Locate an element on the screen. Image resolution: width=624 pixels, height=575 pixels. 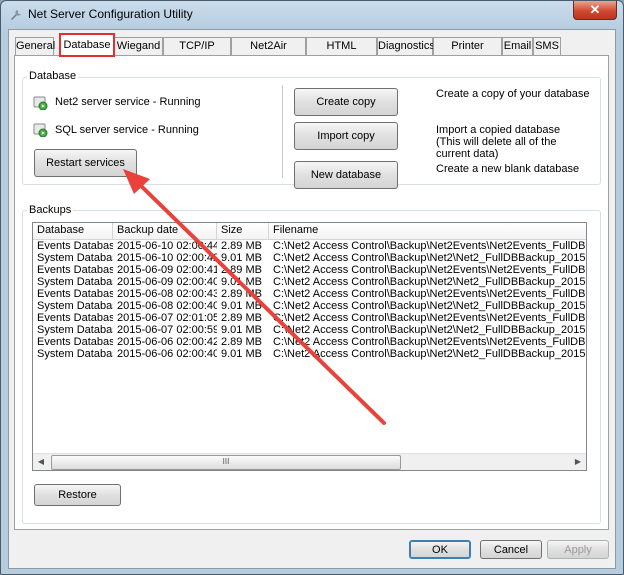
restart-services-button: Restart services is located at coordinates (85, 163).